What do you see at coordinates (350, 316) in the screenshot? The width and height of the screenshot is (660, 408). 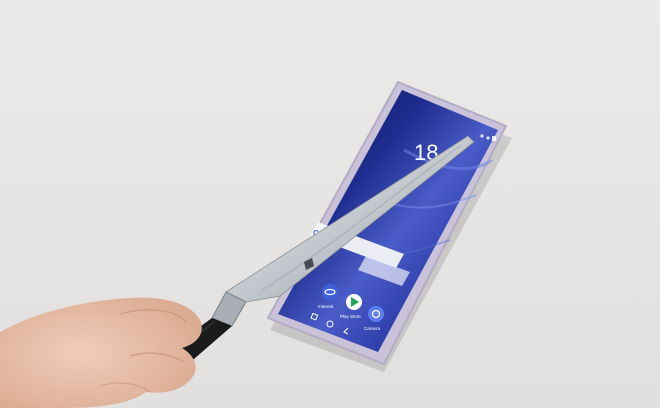 I see `app-label: Play Store` at bounding box center [350, 316].